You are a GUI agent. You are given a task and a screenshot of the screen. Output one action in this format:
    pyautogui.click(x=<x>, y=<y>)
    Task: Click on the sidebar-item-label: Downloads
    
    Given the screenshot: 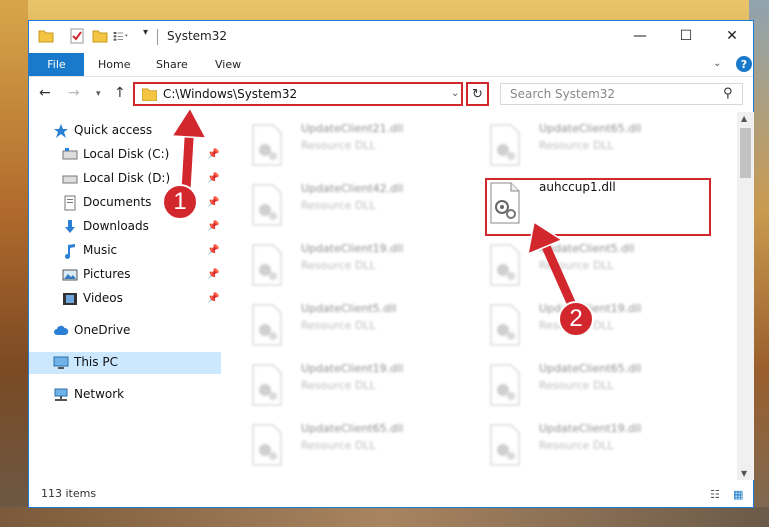 What is the action you would take?
    pyautogui.click(x=116, y=226)
    